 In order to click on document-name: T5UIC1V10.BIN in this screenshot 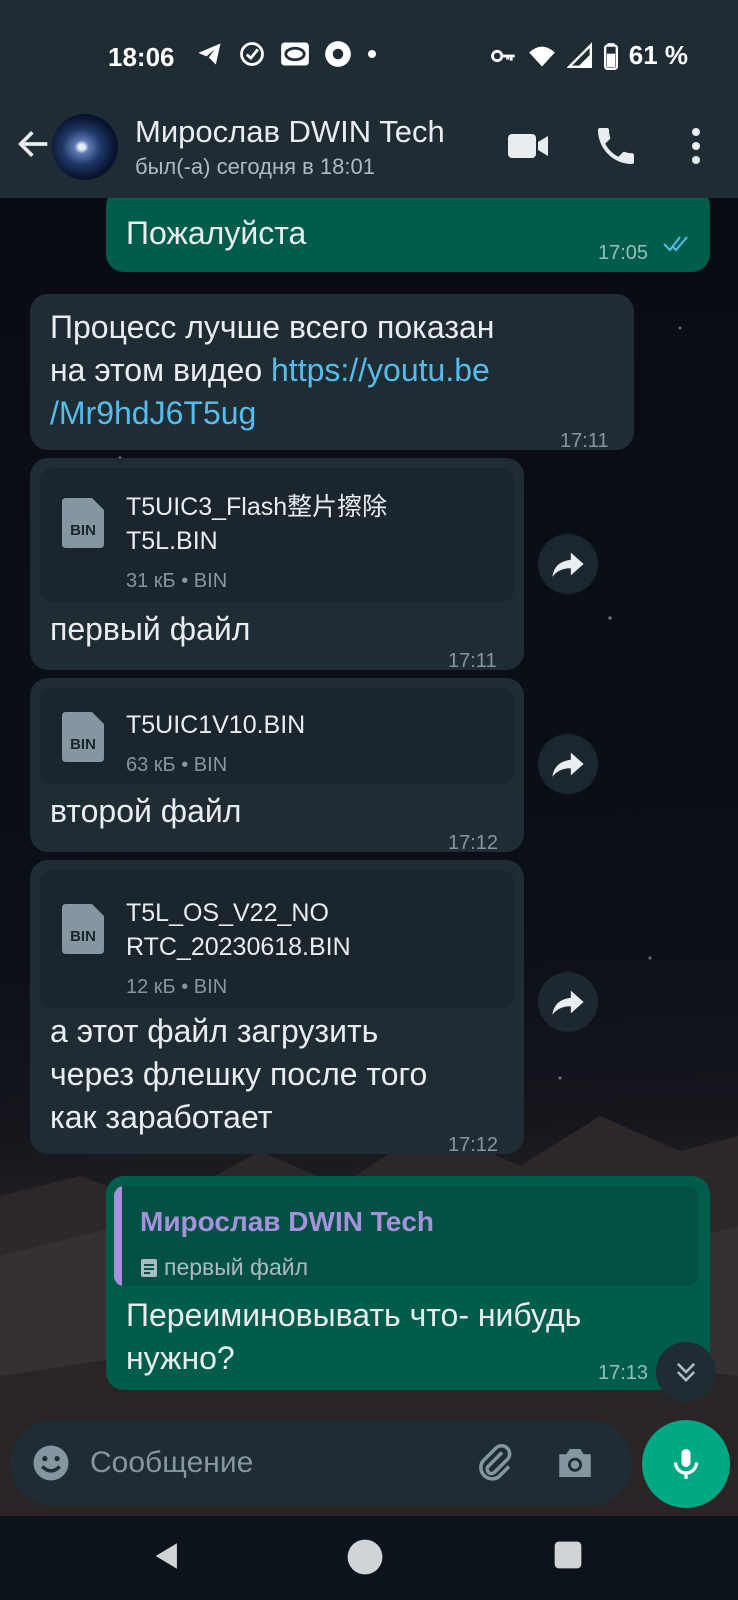, I will do `click(216, 725)`.